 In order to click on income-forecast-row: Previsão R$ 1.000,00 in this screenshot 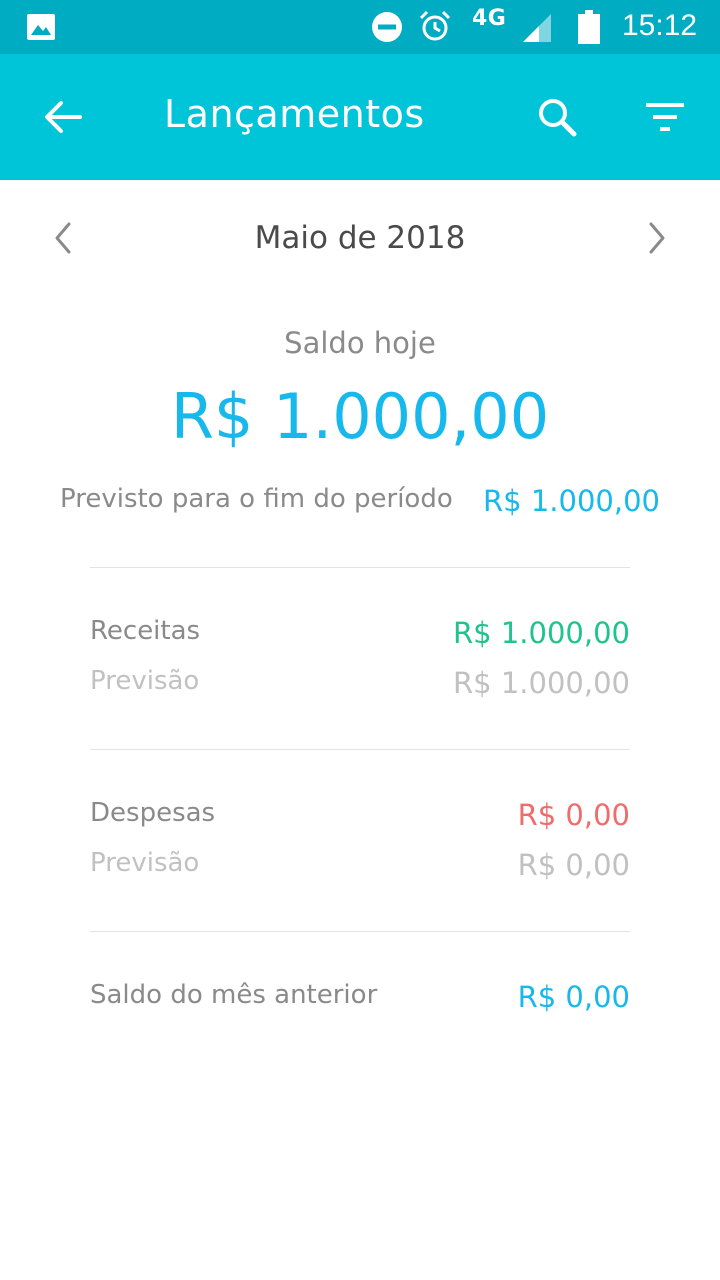, I will do `click(360, 686)`.